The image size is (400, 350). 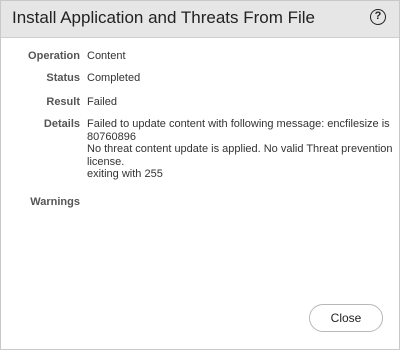 What do you see at coordinates (106, 56) in the screenshot?
I see `operation-value: Content` at bounding box center [106, 56].